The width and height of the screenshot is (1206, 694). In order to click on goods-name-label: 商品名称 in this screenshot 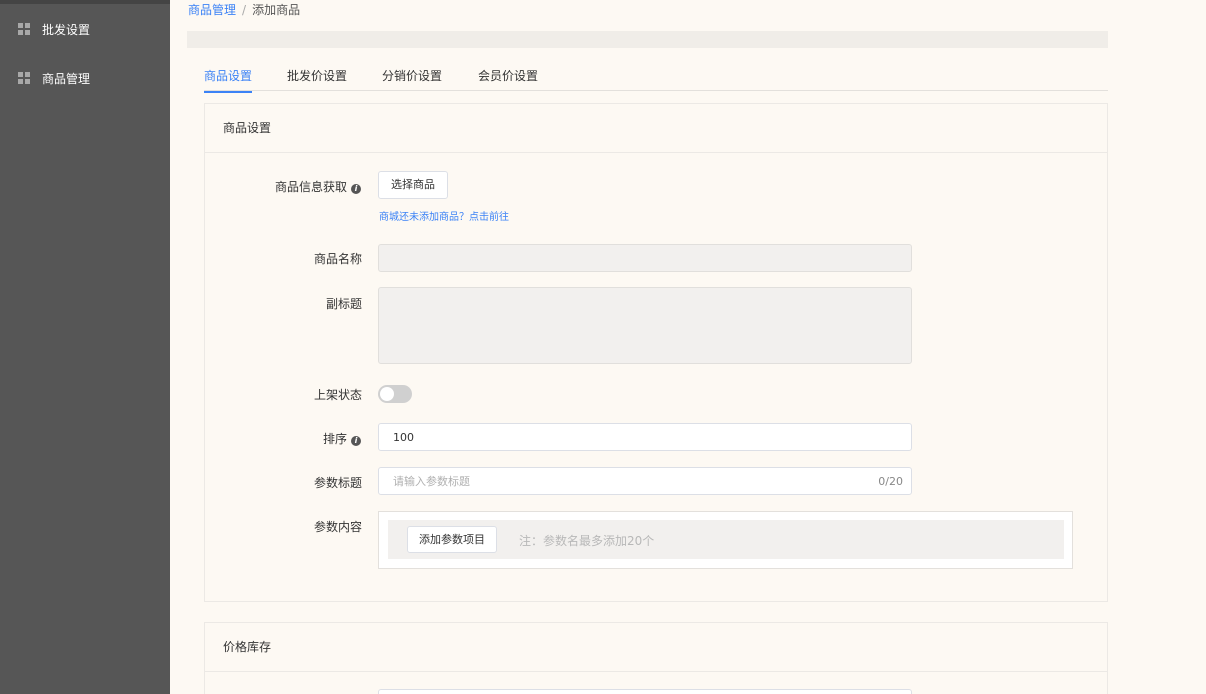, I will do `click(337, 259)`.